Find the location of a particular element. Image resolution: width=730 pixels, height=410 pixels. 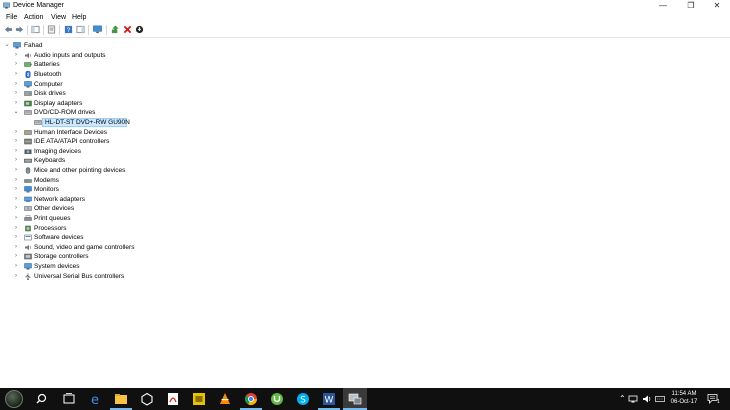

tree-category: › Mice and other pointing devices is located at coordinates (365, 170).